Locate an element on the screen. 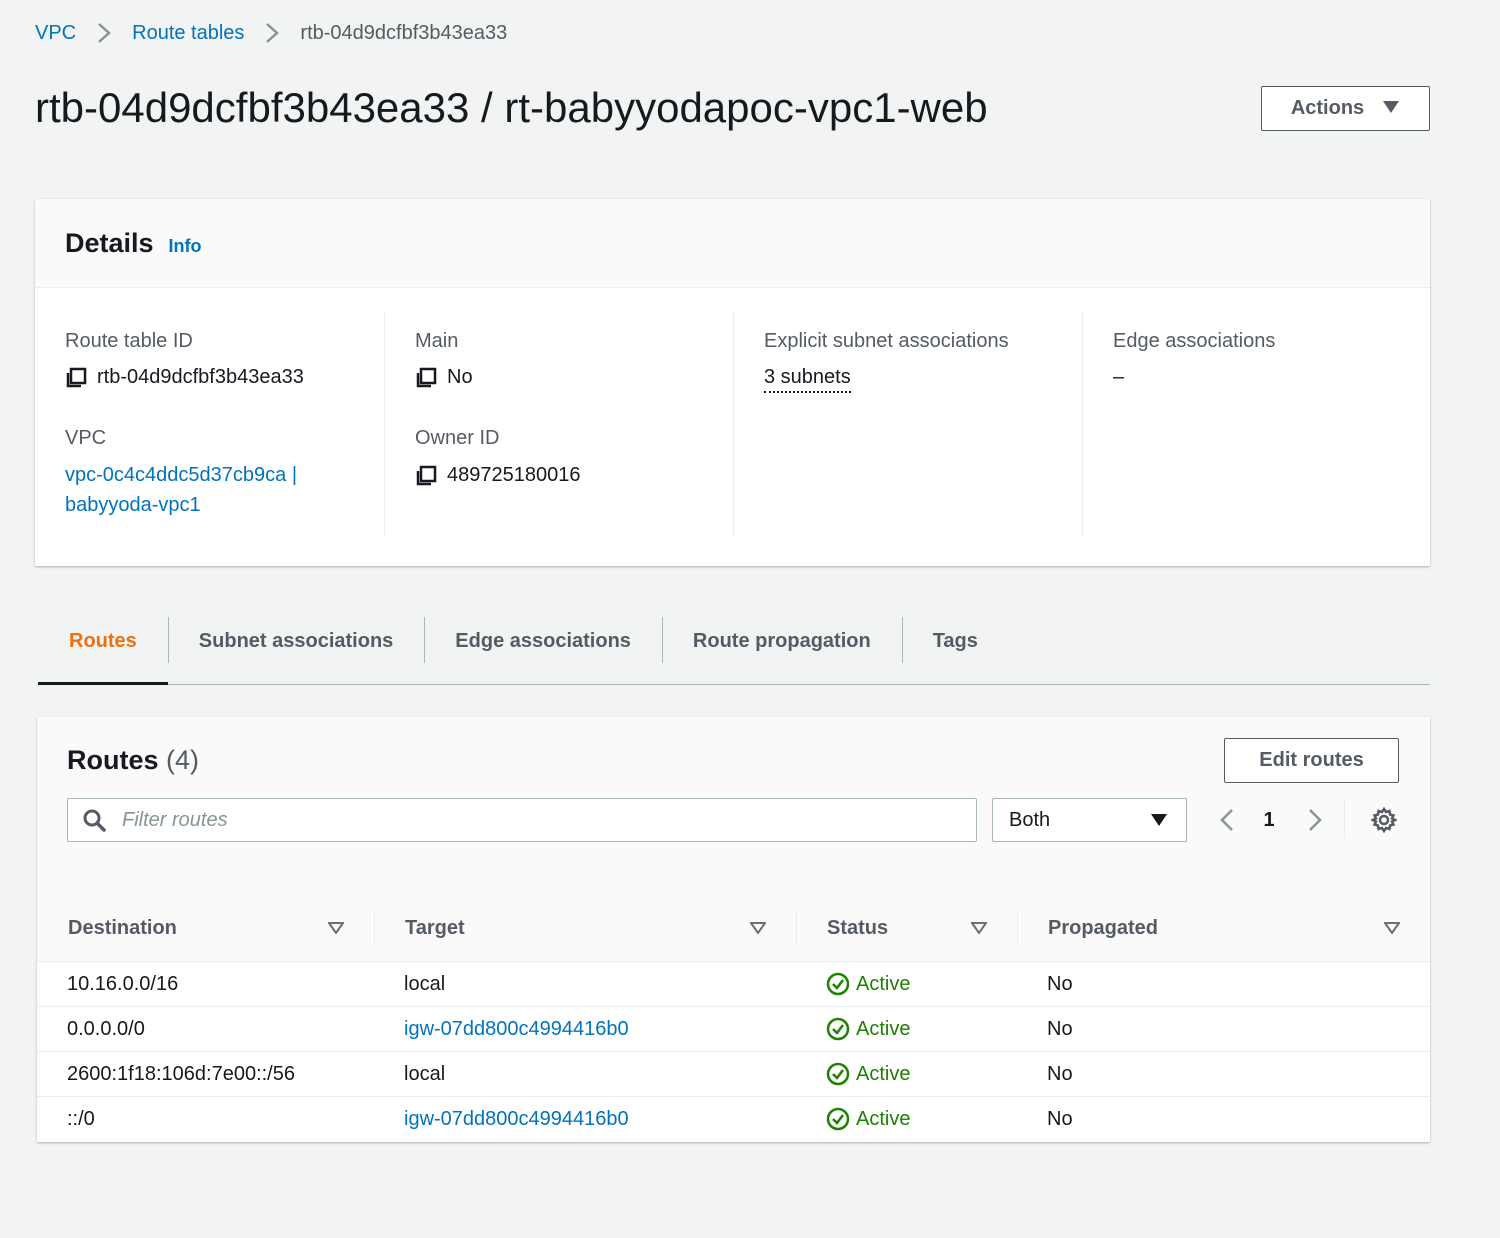 This screenshot has height=1238, width=1500. table-row: 10.16.0.0/16 local Active No is located at coordinates (733, 984).